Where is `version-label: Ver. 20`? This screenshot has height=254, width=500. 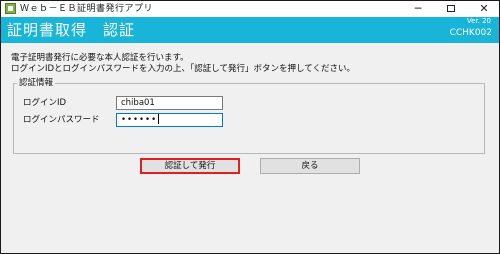 version-label: Ver. 20 is located at coordinates (478, 21).